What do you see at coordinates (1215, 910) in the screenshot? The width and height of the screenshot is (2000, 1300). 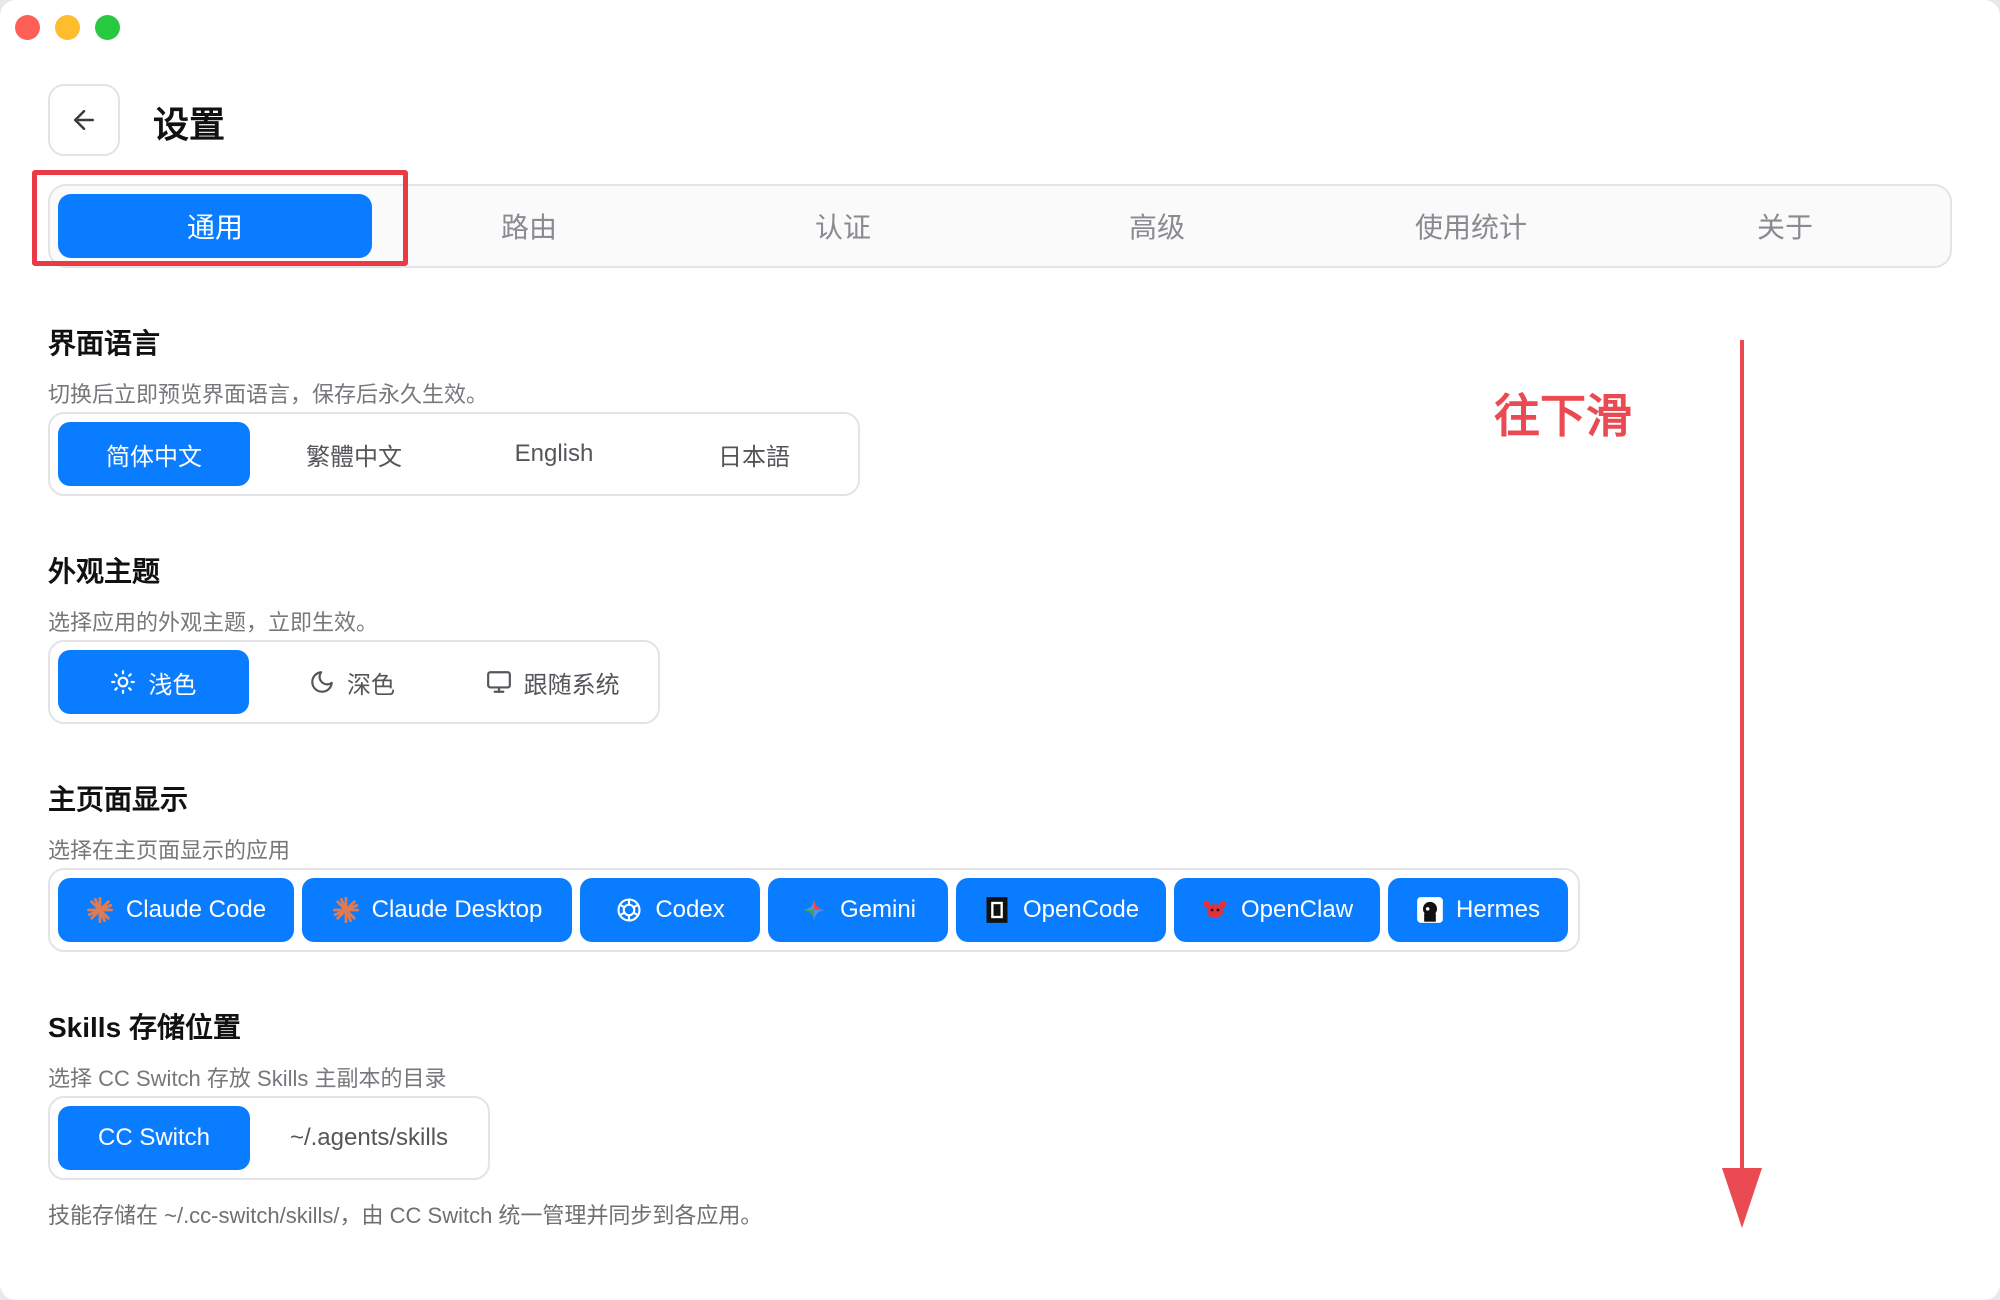 I see `openclaw-icon` at bounding box center [1215, 910].